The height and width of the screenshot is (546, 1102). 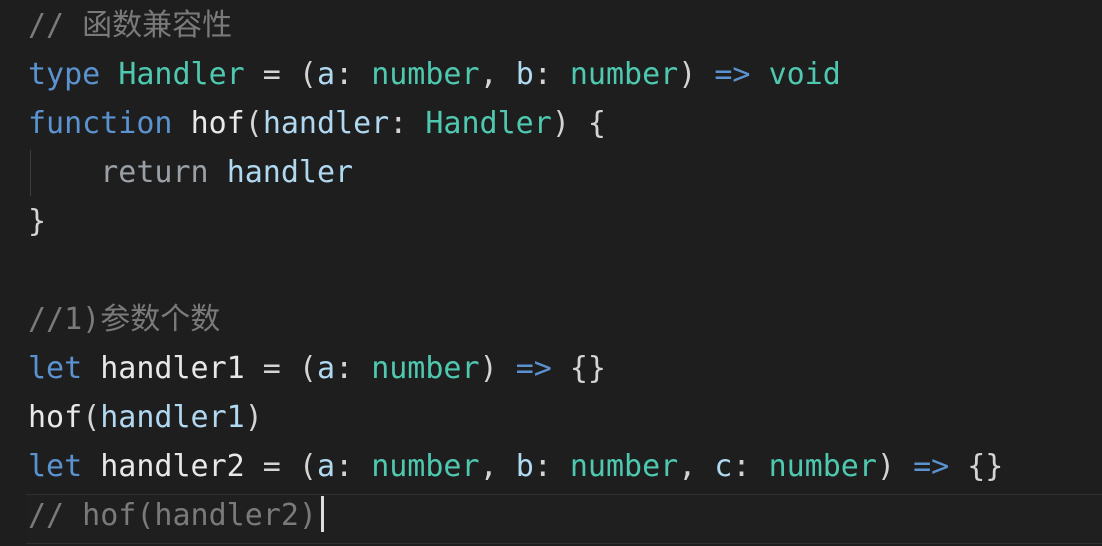 What do you see at coordinates (172, 466) in the screenshot?
I see `code-token: handler2` at bounding box center [172, 466].